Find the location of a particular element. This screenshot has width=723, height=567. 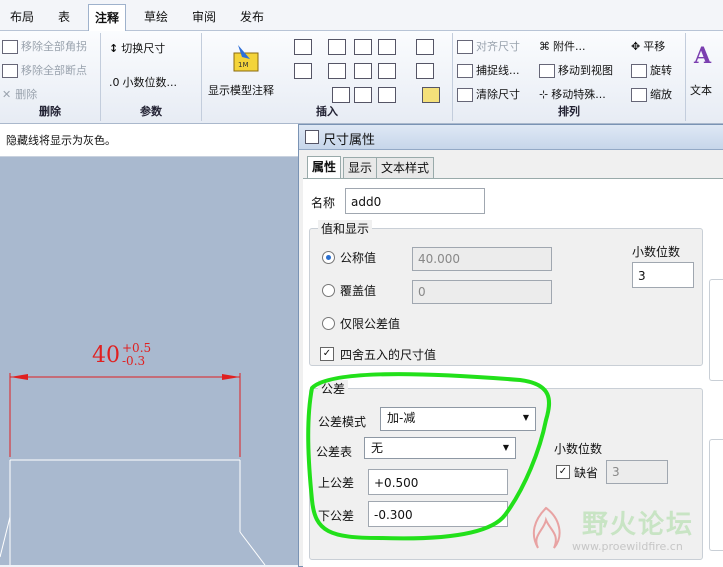

watermark-flame-icon is located at coordinates (546, 527).